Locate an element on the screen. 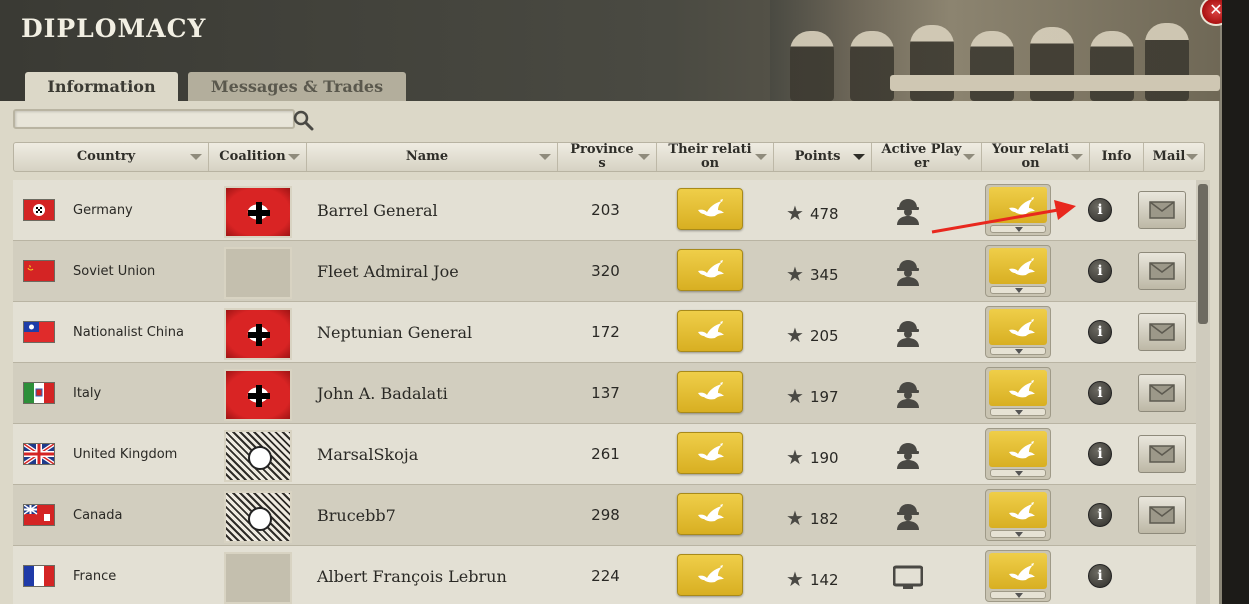  player-name: Barrel General is located at coordinates (377, 210).